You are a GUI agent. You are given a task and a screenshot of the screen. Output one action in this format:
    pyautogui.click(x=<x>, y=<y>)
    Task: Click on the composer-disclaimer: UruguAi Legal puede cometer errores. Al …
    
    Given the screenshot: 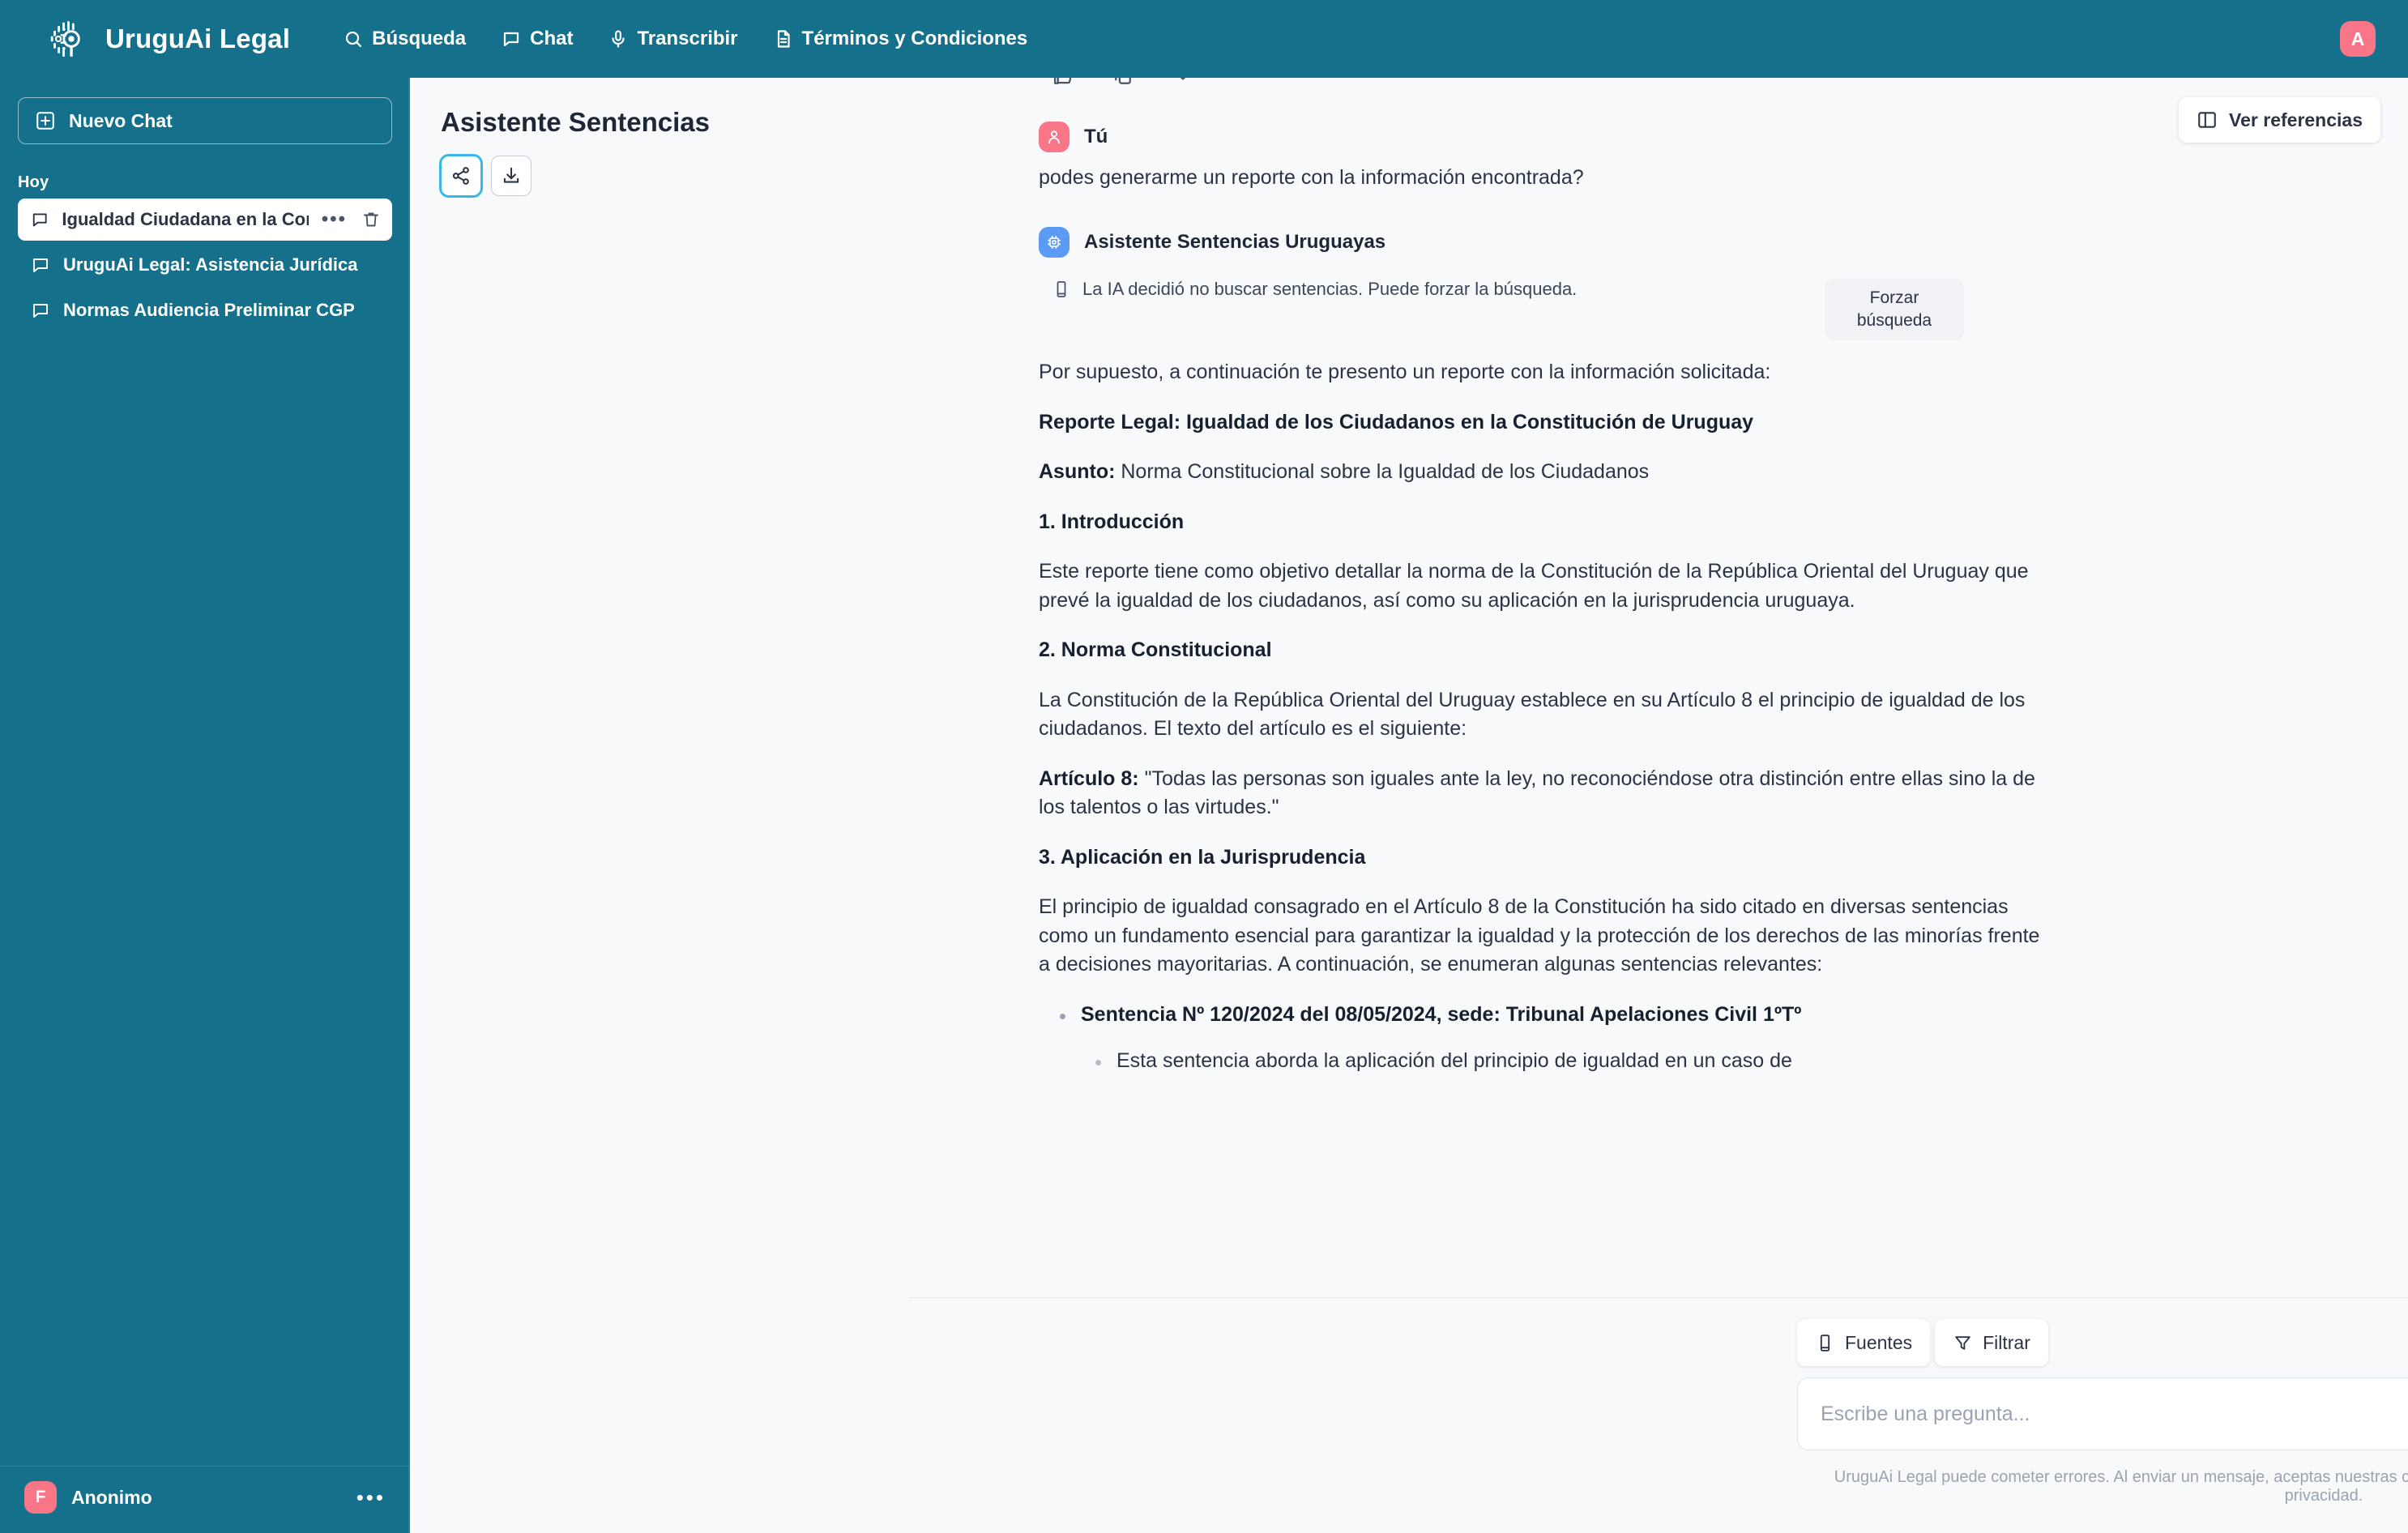 What is the action you would take?
    pyautogui.click(x=2121, y=1486)
    